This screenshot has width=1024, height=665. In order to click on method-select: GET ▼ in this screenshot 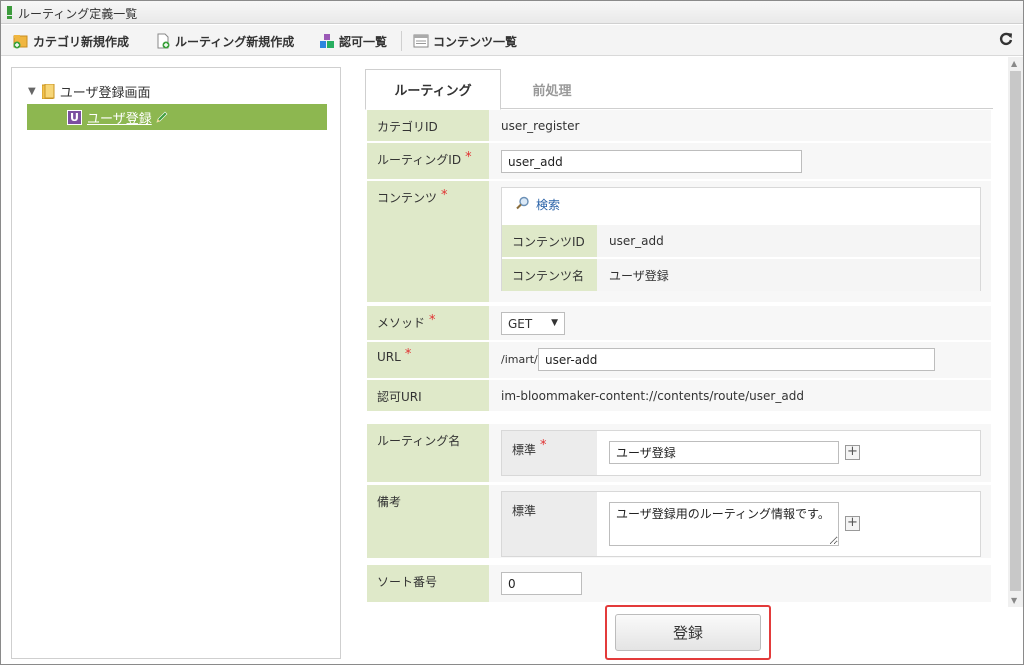, I will do `click(533, 323)`.